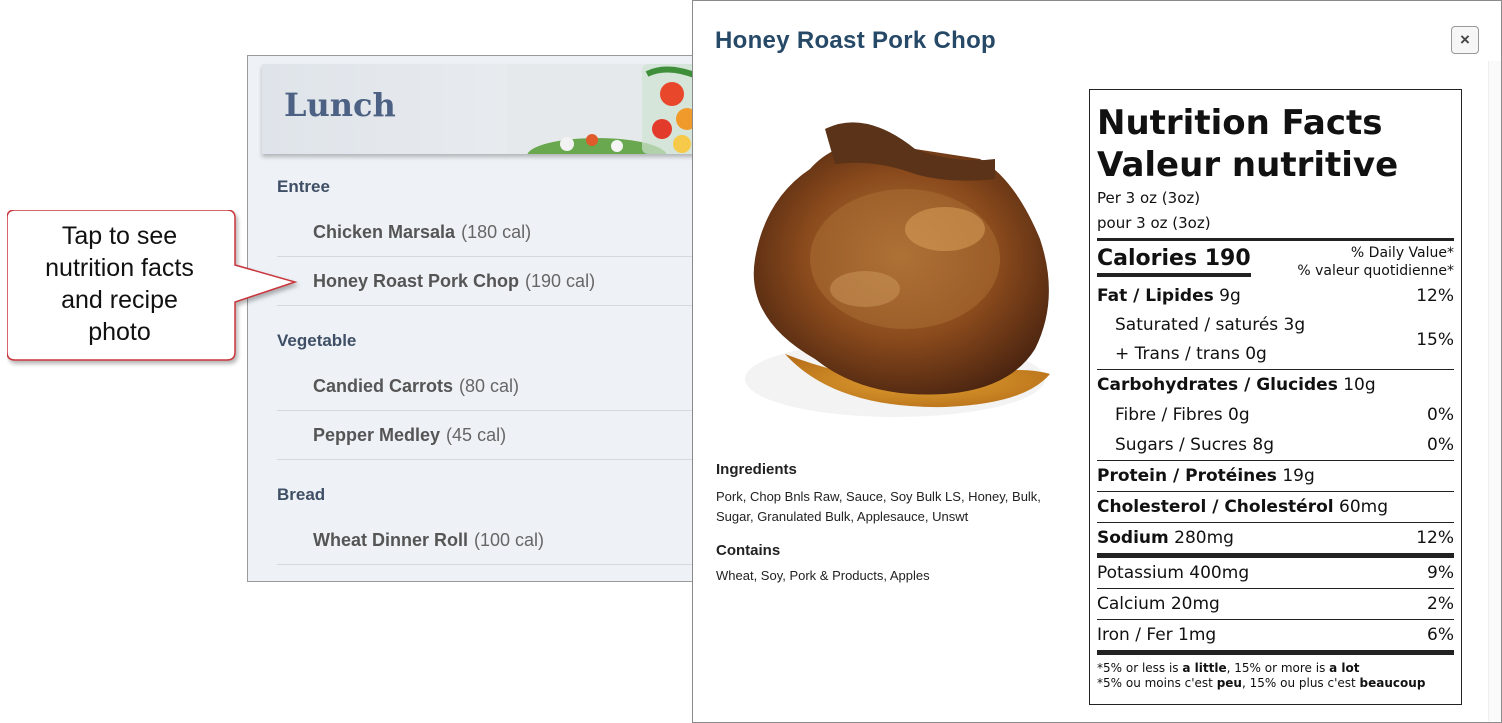  I want to click on cholesterol-label: Cholesterol / Cholestérol, so click(1215, 507).